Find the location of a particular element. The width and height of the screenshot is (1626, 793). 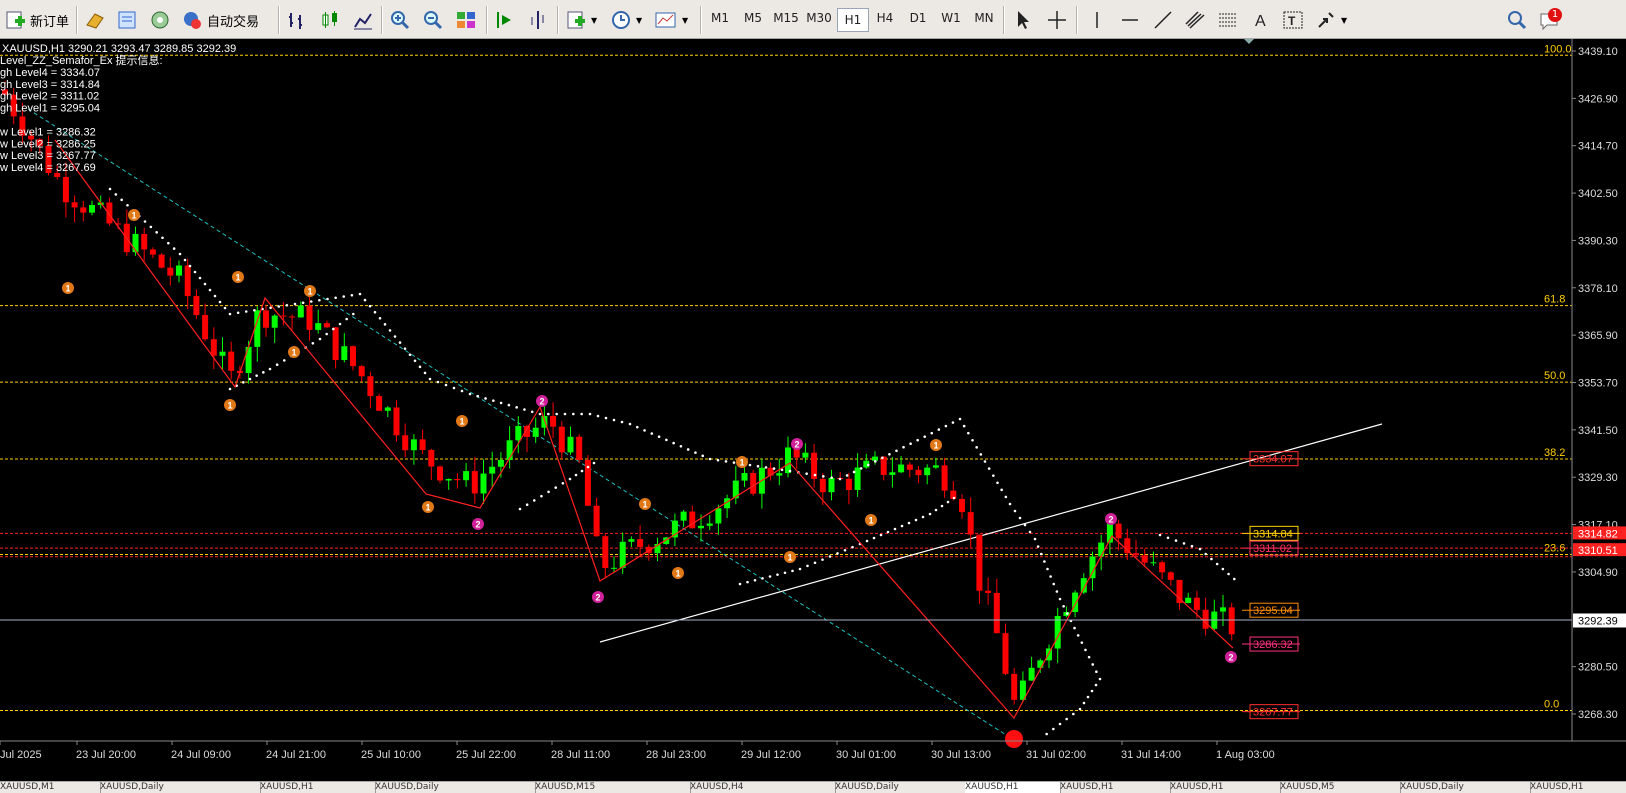

timeframe-mn-button: MN is located at coordinates (984, 18).